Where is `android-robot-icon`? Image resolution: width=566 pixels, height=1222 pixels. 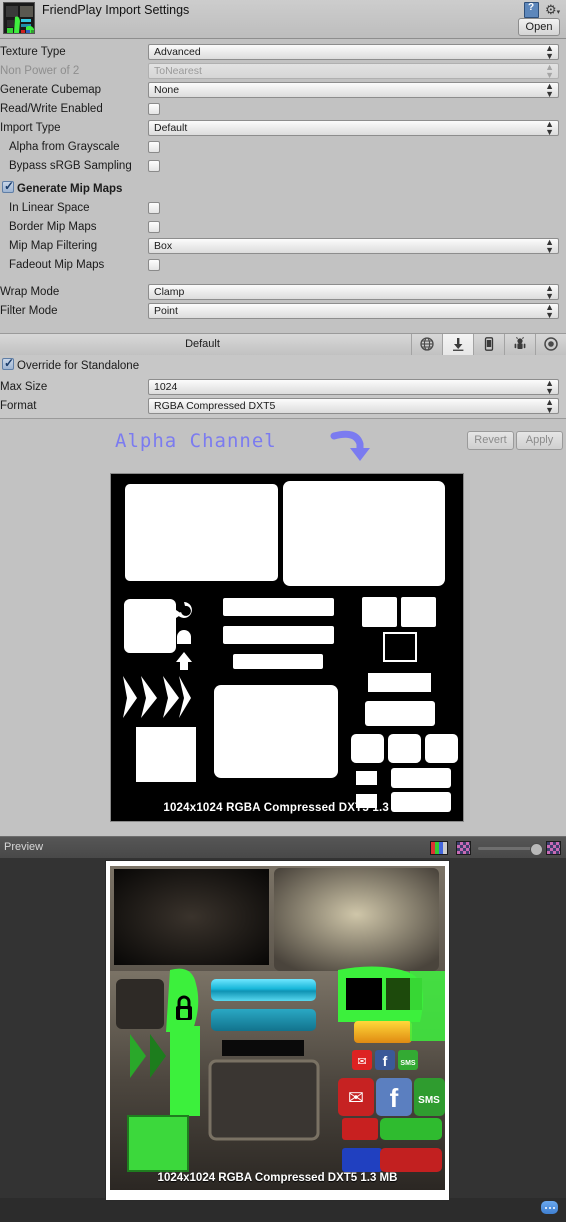 android-robot-icon is located at coordinates (520, 345).